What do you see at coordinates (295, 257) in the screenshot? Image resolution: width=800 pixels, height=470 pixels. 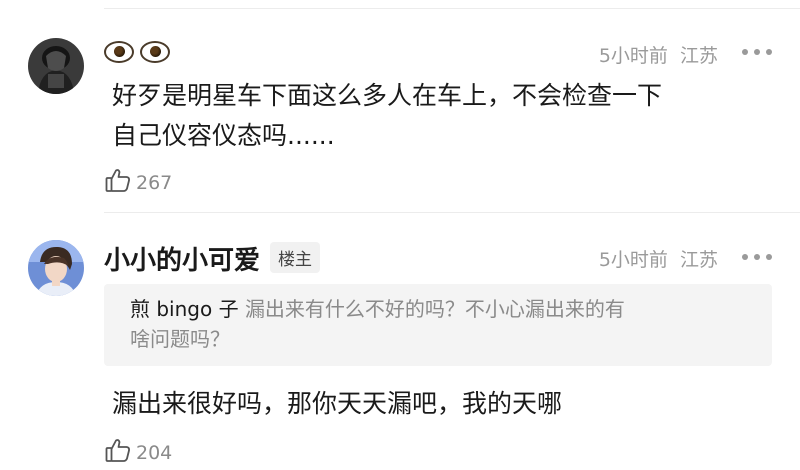 I see `op-badge: 楼主` at bounding box center [295, 257].